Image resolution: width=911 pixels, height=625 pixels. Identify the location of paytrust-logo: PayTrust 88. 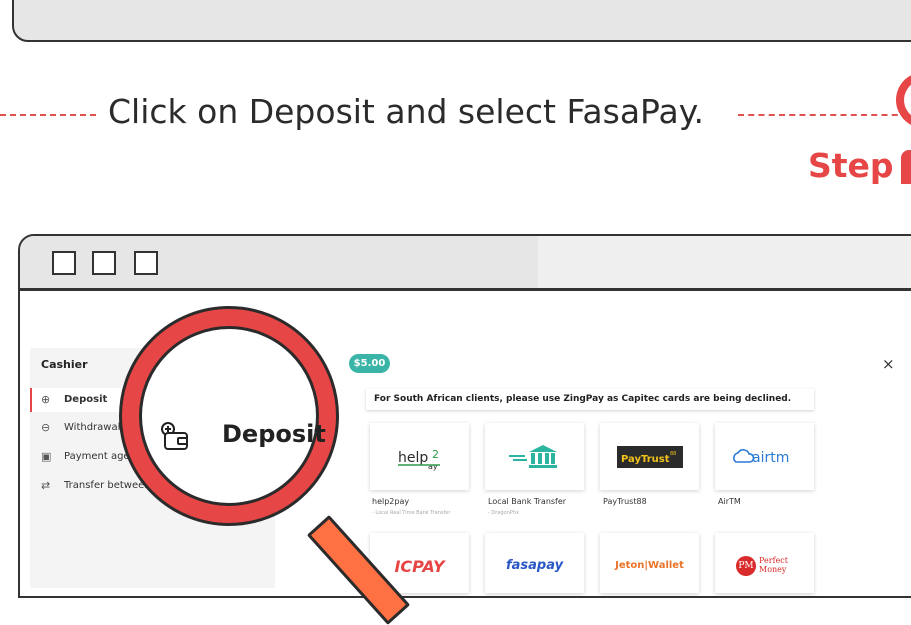
(649, 456).